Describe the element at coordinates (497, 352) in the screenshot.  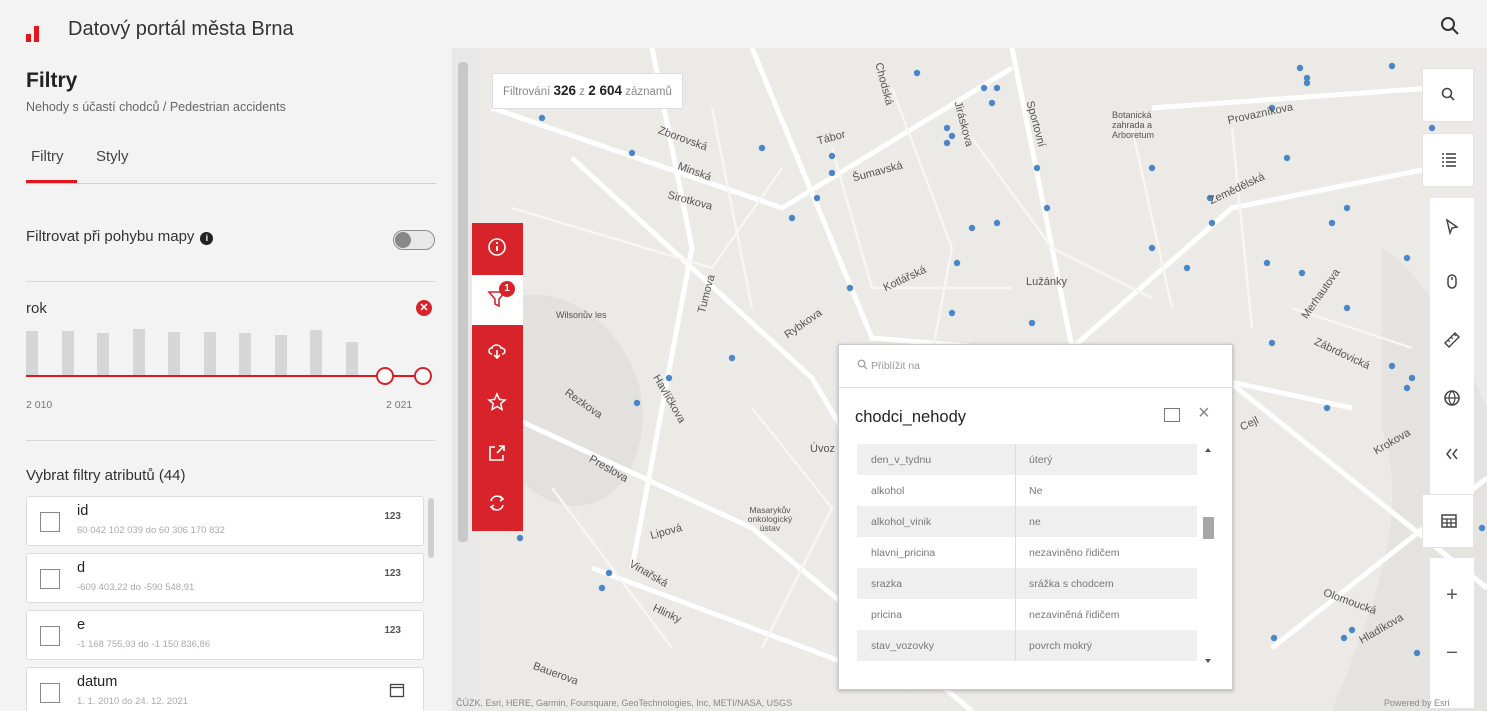
I see `download-button` at that location.